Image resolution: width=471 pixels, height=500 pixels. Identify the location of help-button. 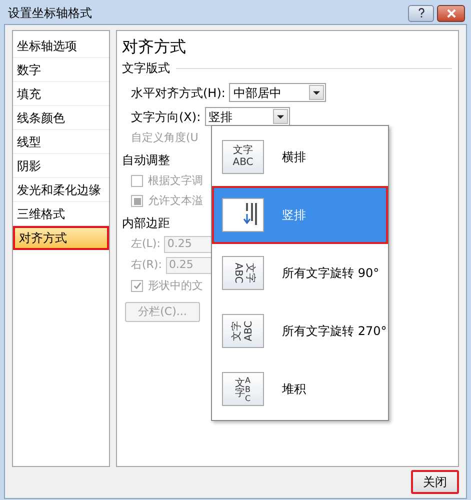
(421, 13).